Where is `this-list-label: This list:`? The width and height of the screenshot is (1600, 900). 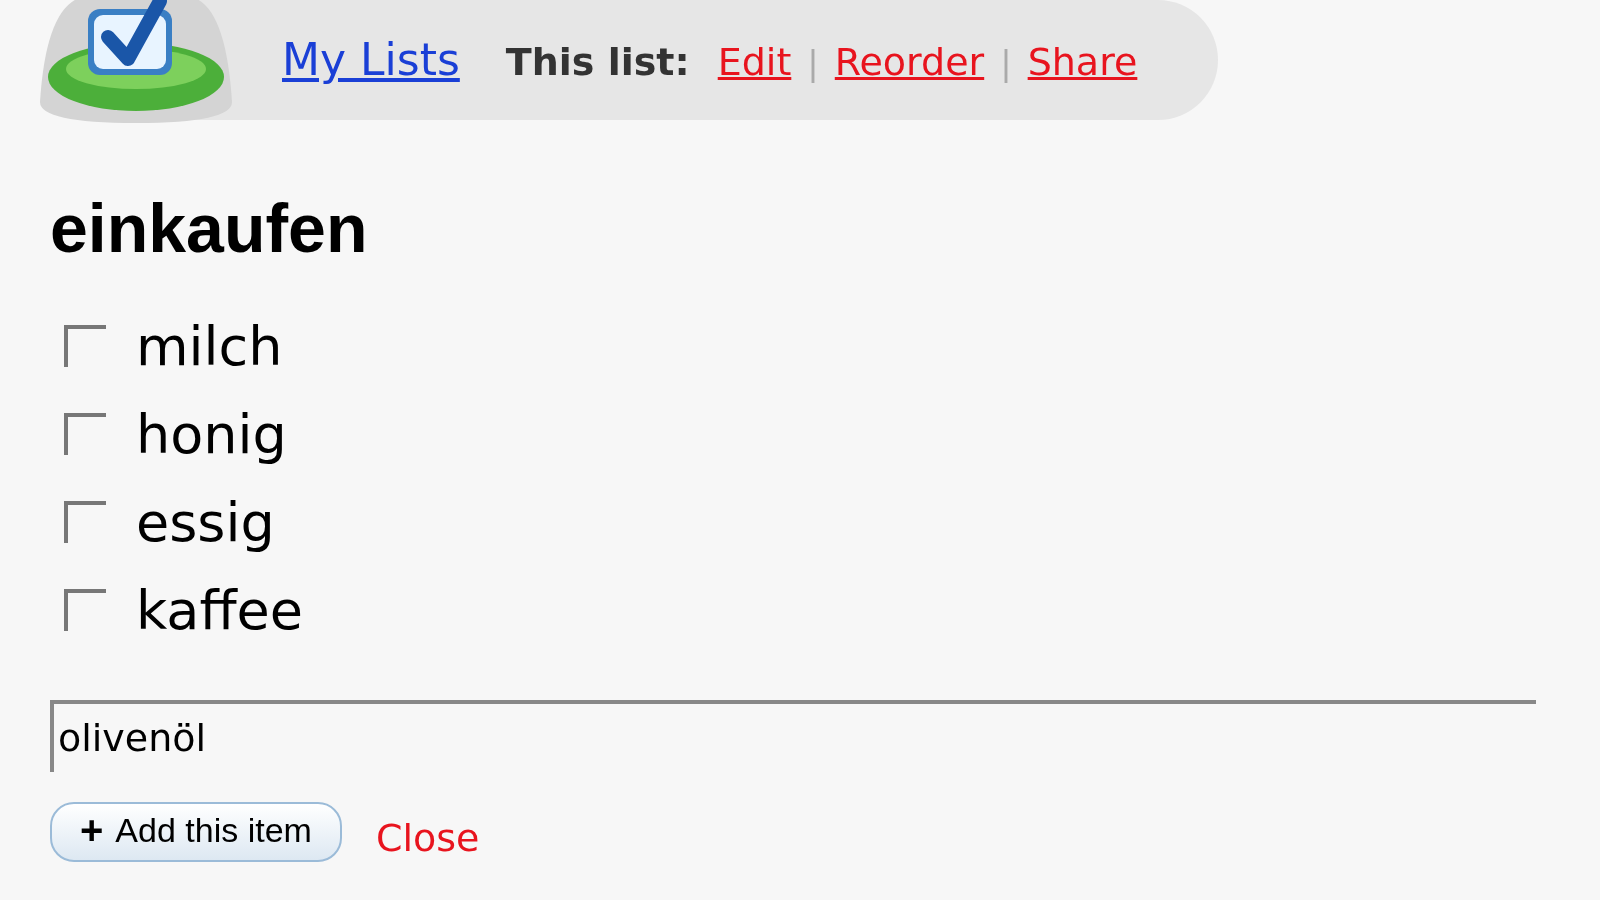
this-list-label: This list: is located at coordinates (597, 62).